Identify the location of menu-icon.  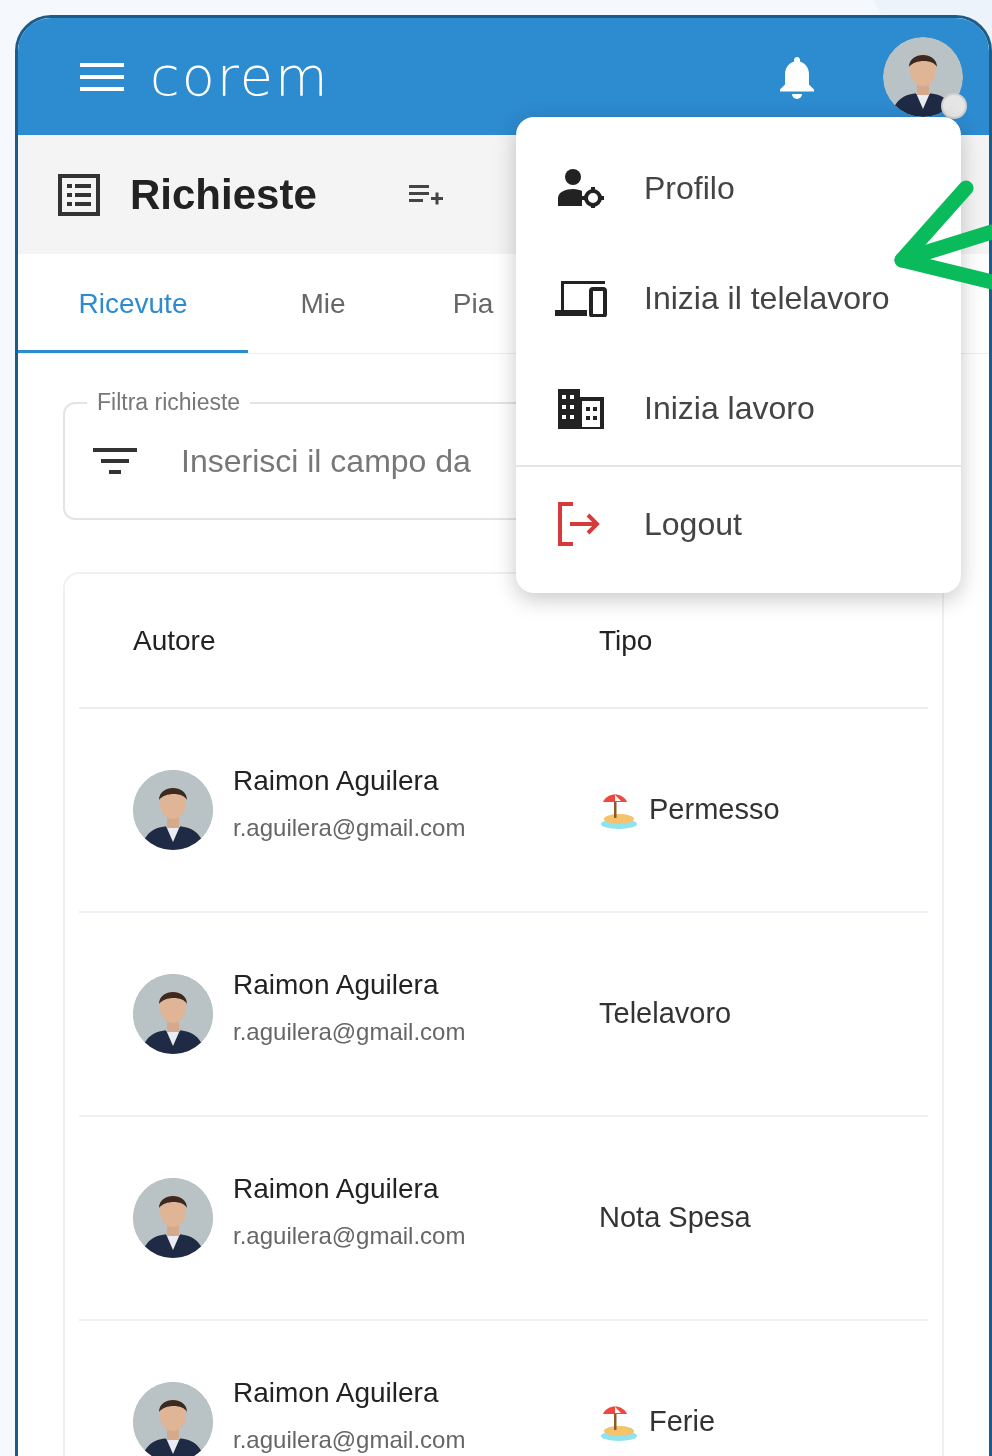
(102, 76).